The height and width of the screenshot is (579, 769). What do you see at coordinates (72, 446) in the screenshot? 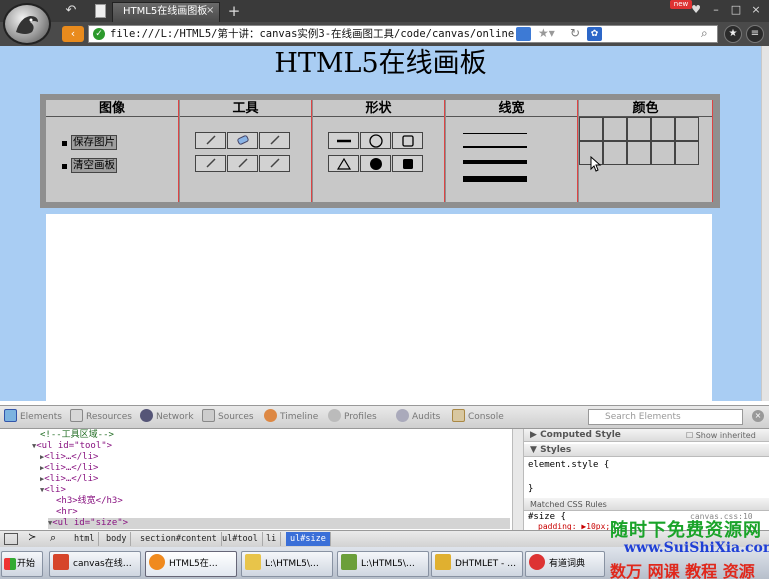
I see `dom-node: ▼<ul id="tool">` at bounding box center [72, 446].